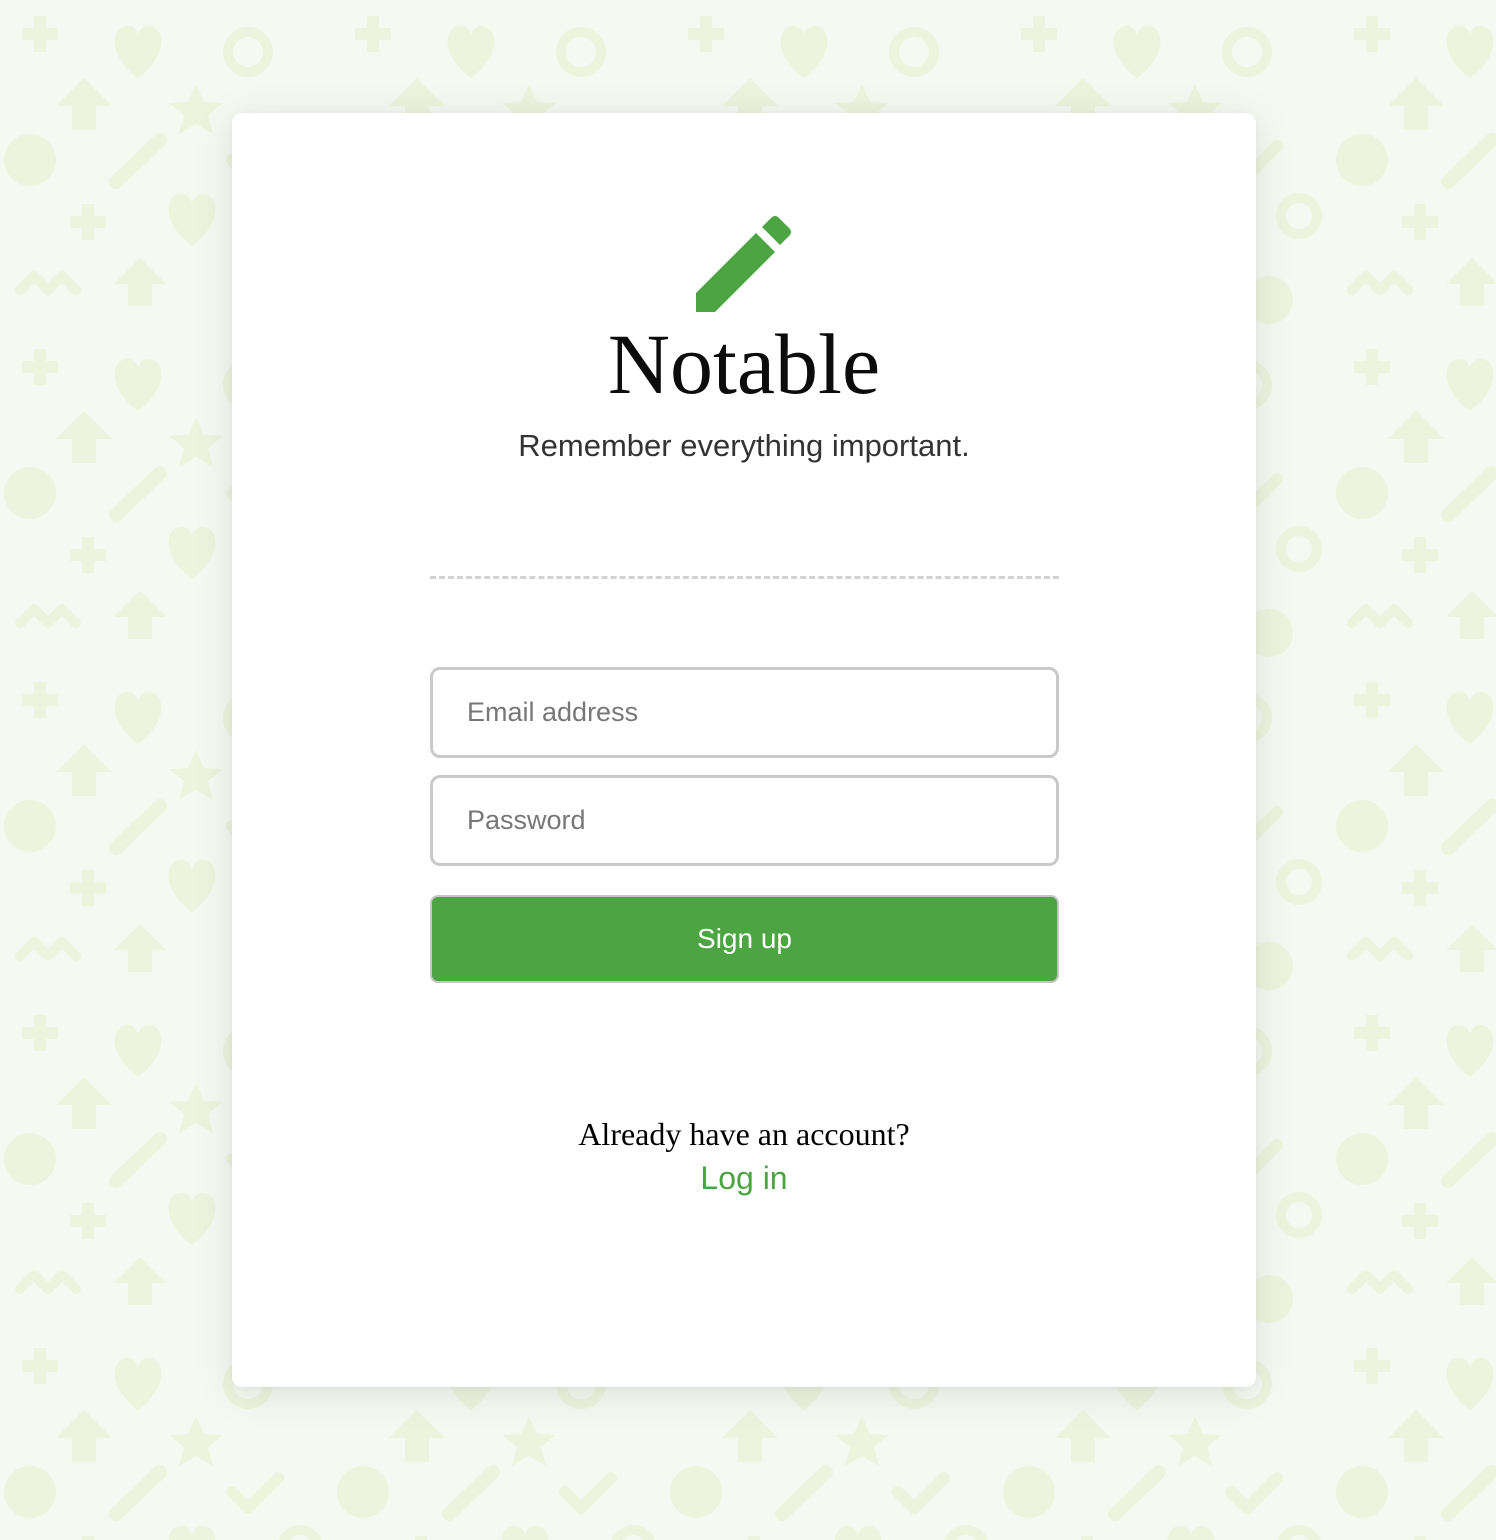 The image size is (1496, 1540). I want to click on password-field, so click(744, 820).